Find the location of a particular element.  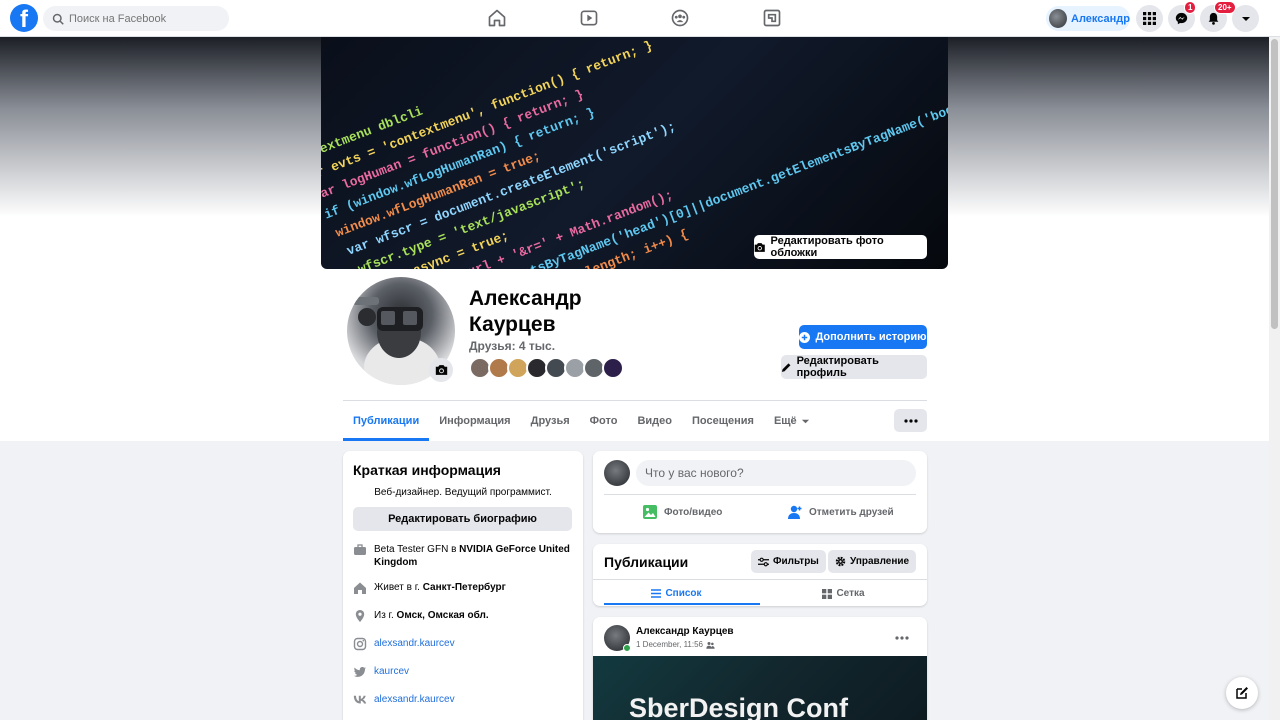

groups-icon is located at coordinates (680, 18).